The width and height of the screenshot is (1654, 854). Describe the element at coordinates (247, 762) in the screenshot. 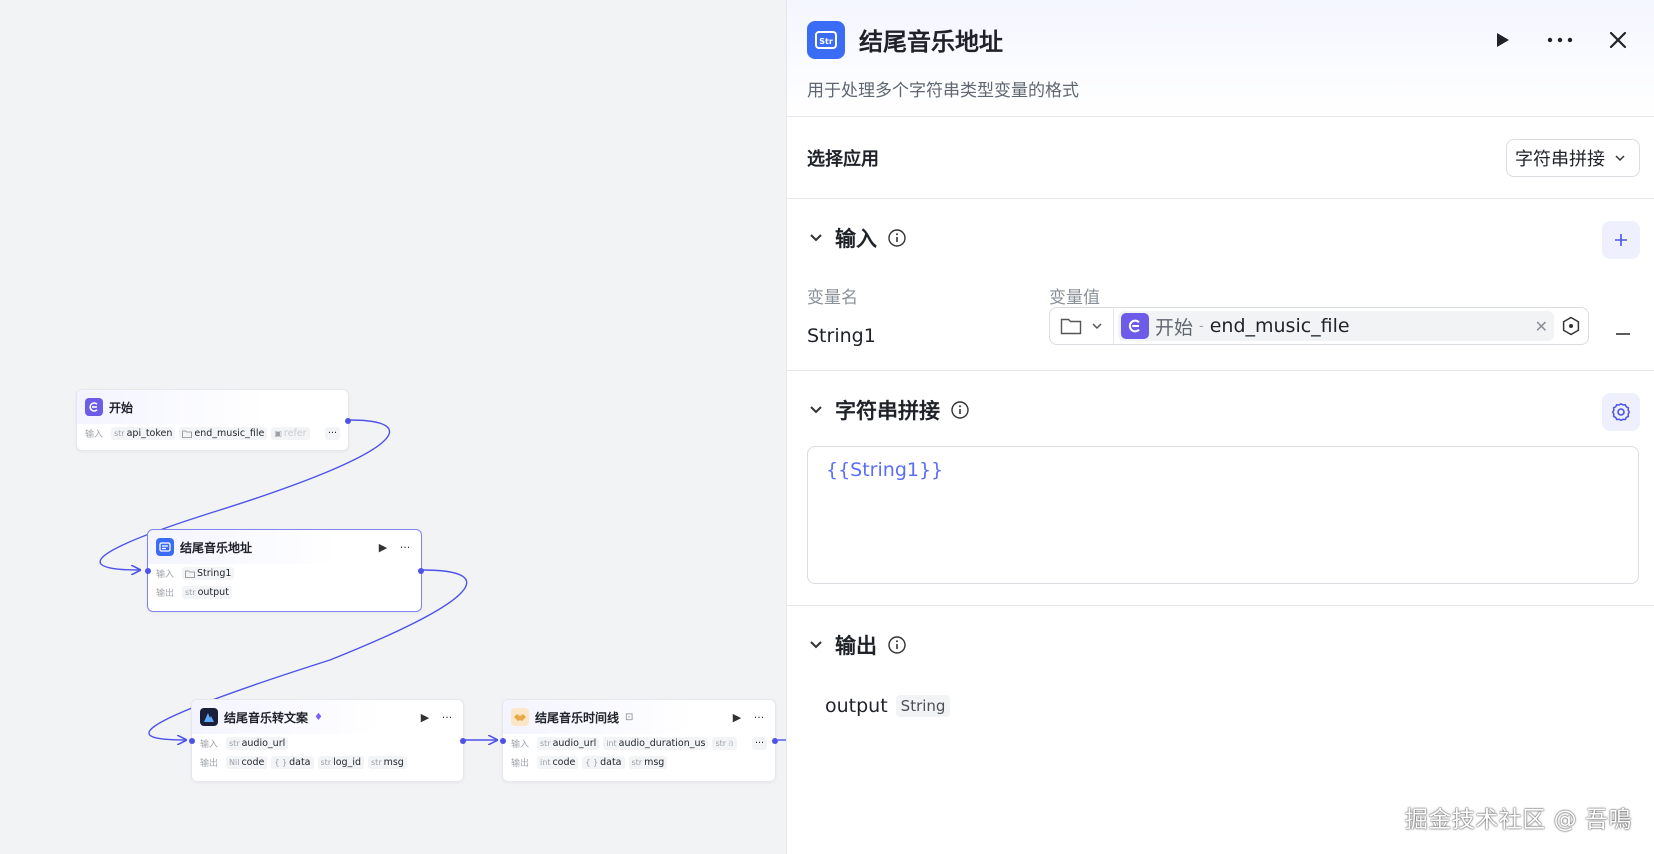

I see `param-tag: Nil code` at that location.